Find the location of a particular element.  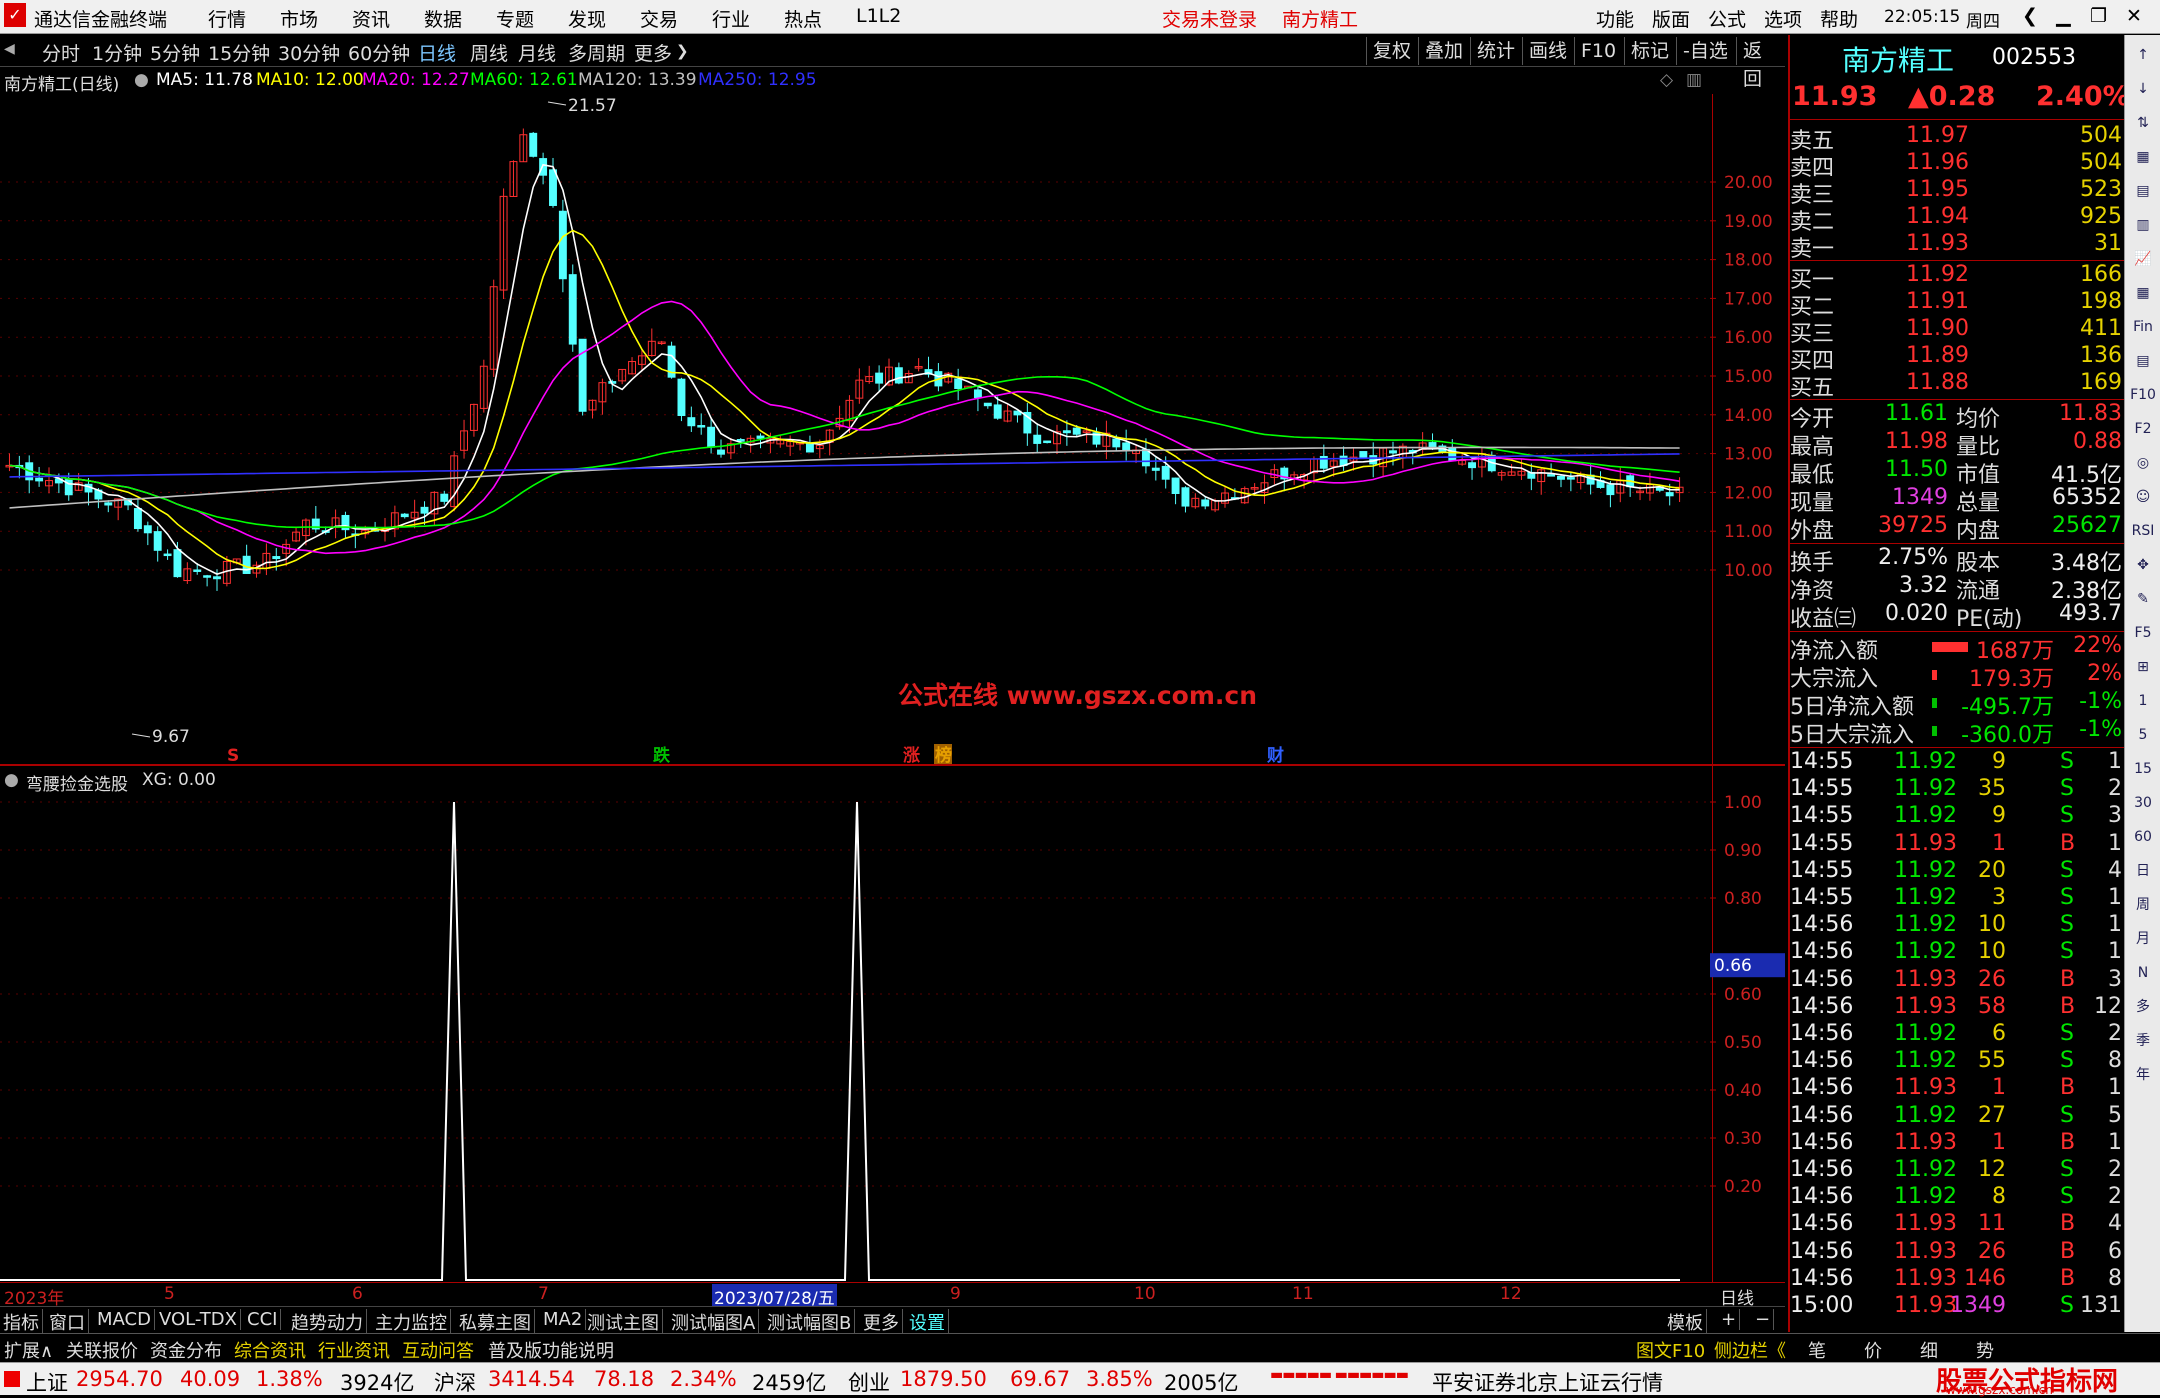

diamond-icon: ◇ is located at coordinates (1666, 80).